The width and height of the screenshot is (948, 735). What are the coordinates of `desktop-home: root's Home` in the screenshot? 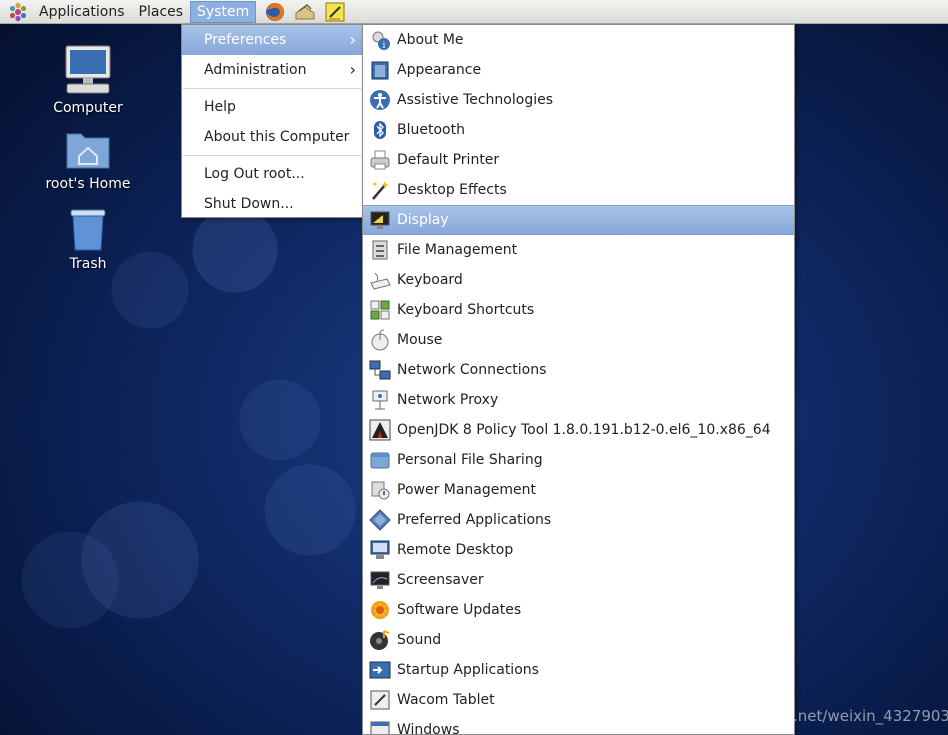 It's located at (88, 160).